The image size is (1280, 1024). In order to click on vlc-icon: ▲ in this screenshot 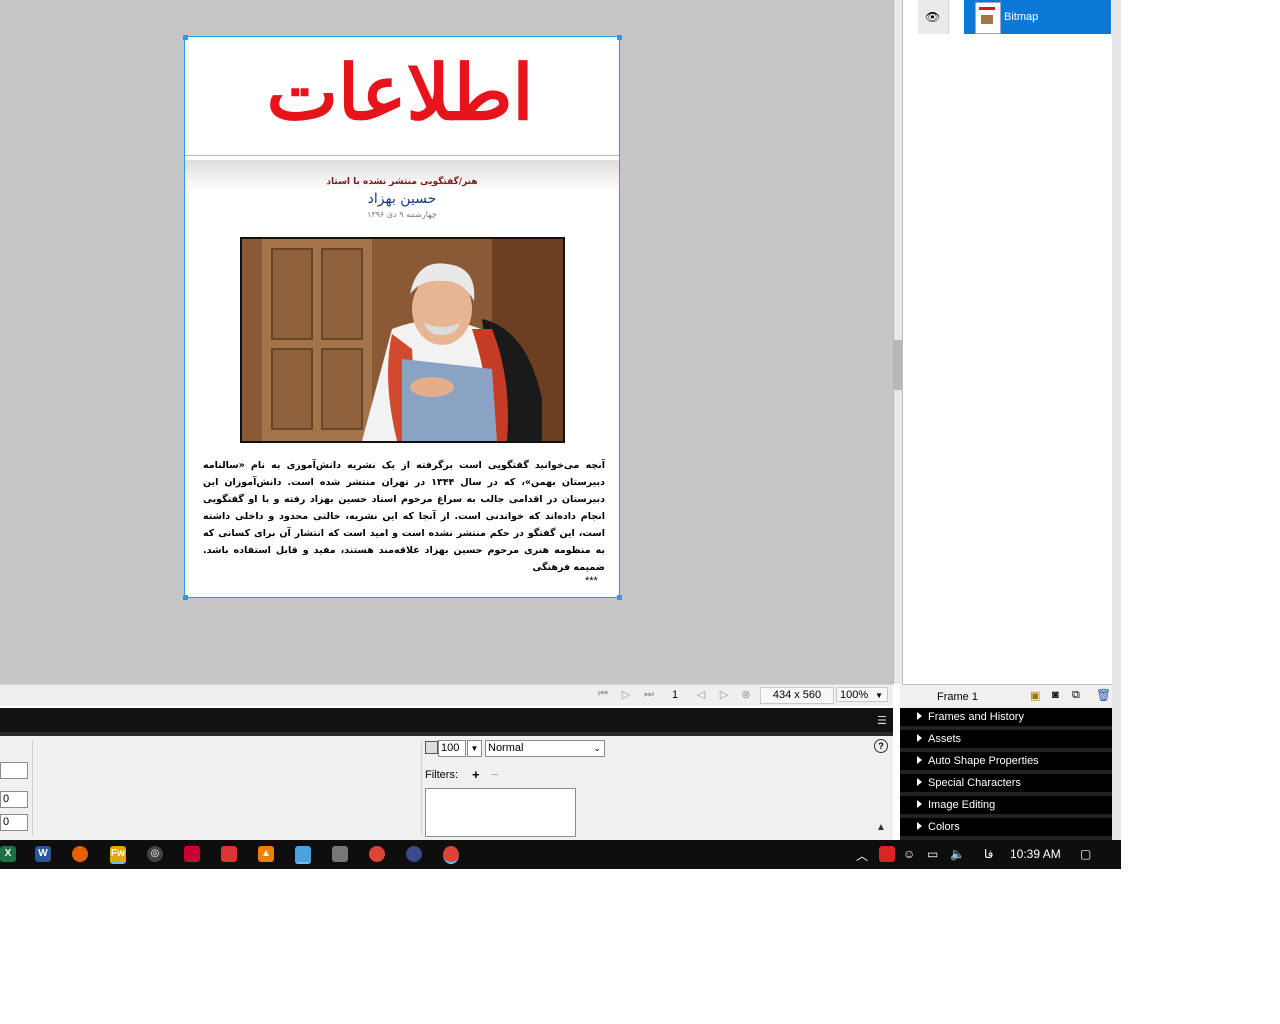, I will do `click(266, 854)`.